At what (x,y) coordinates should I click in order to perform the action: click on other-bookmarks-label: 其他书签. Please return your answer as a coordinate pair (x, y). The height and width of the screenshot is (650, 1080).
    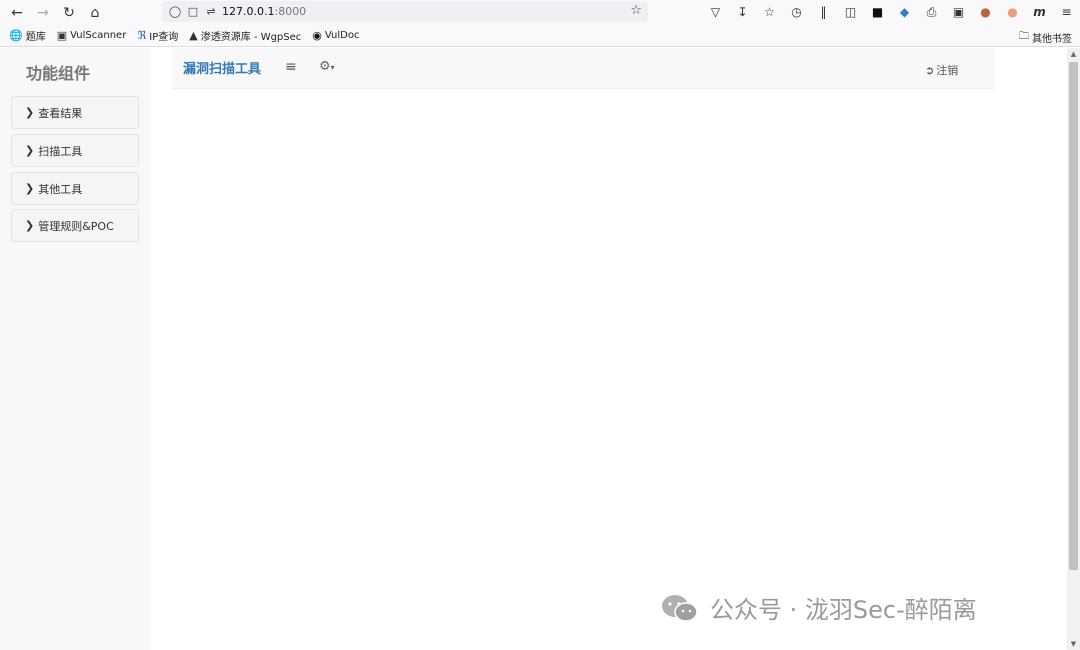
    Looking at the image, I should click on (1052, 39).